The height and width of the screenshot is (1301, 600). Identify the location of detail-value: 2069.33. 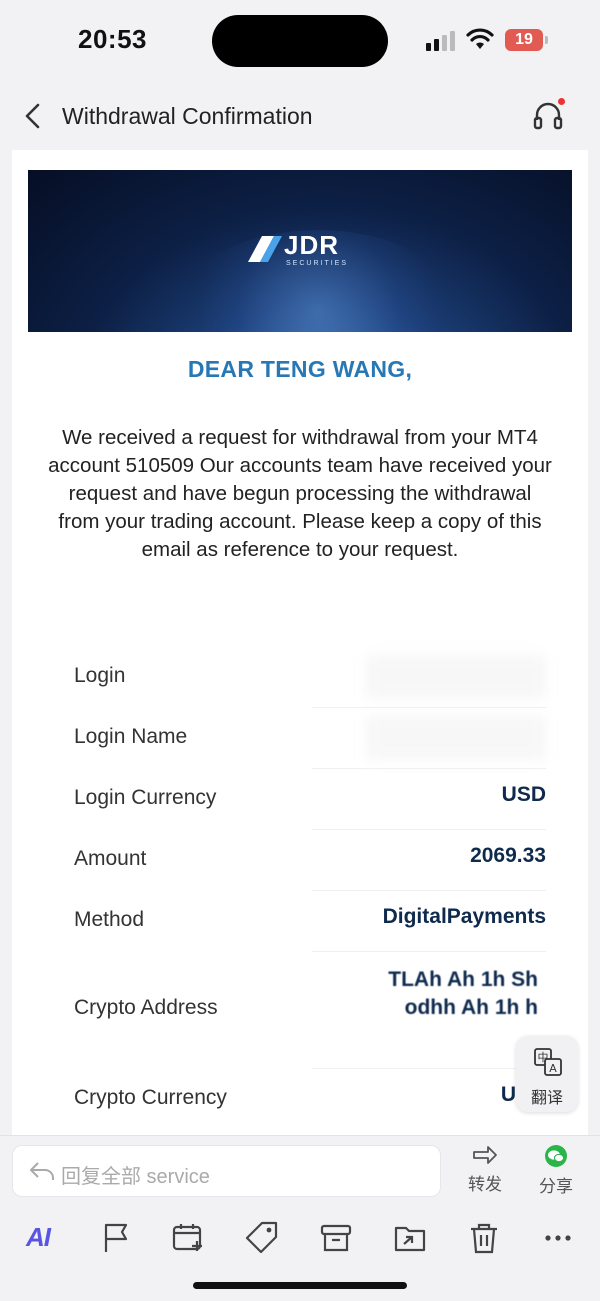
(508, 855).